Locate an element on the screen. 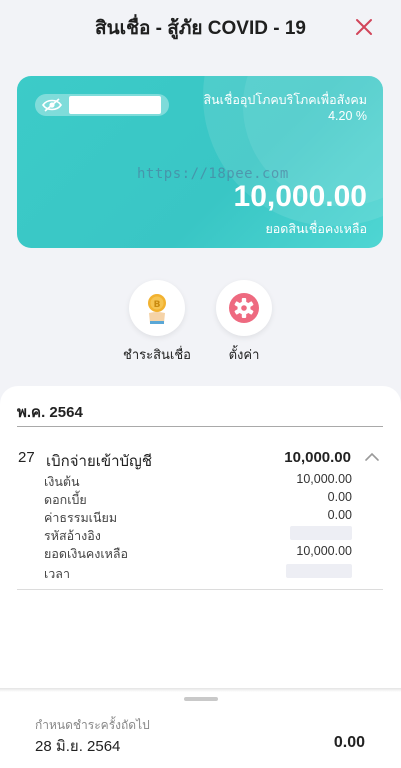 The height and width of the screenshot is (768, 401). settings-icon-wrap is located at coordinates (244, 308).